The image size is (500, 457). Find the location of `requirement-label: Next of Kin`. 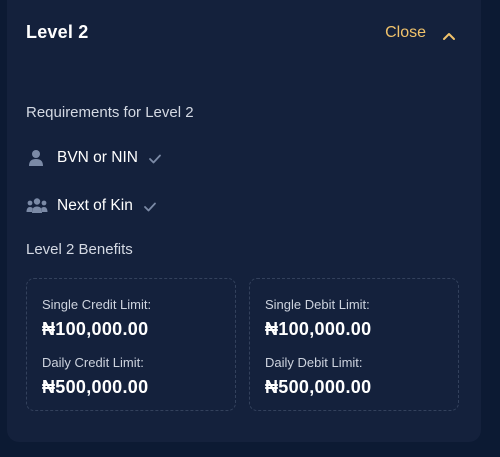

requirement-label: Next of Kin is located at coordinates (95, 205).